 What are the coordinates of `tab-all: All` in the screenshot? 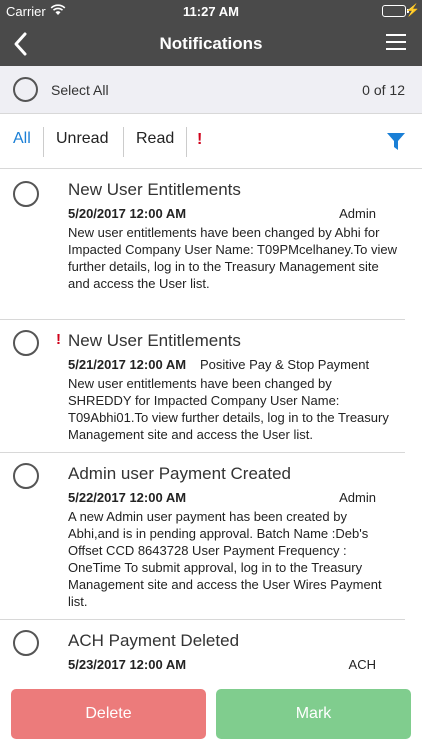 It's located at (22, 139).